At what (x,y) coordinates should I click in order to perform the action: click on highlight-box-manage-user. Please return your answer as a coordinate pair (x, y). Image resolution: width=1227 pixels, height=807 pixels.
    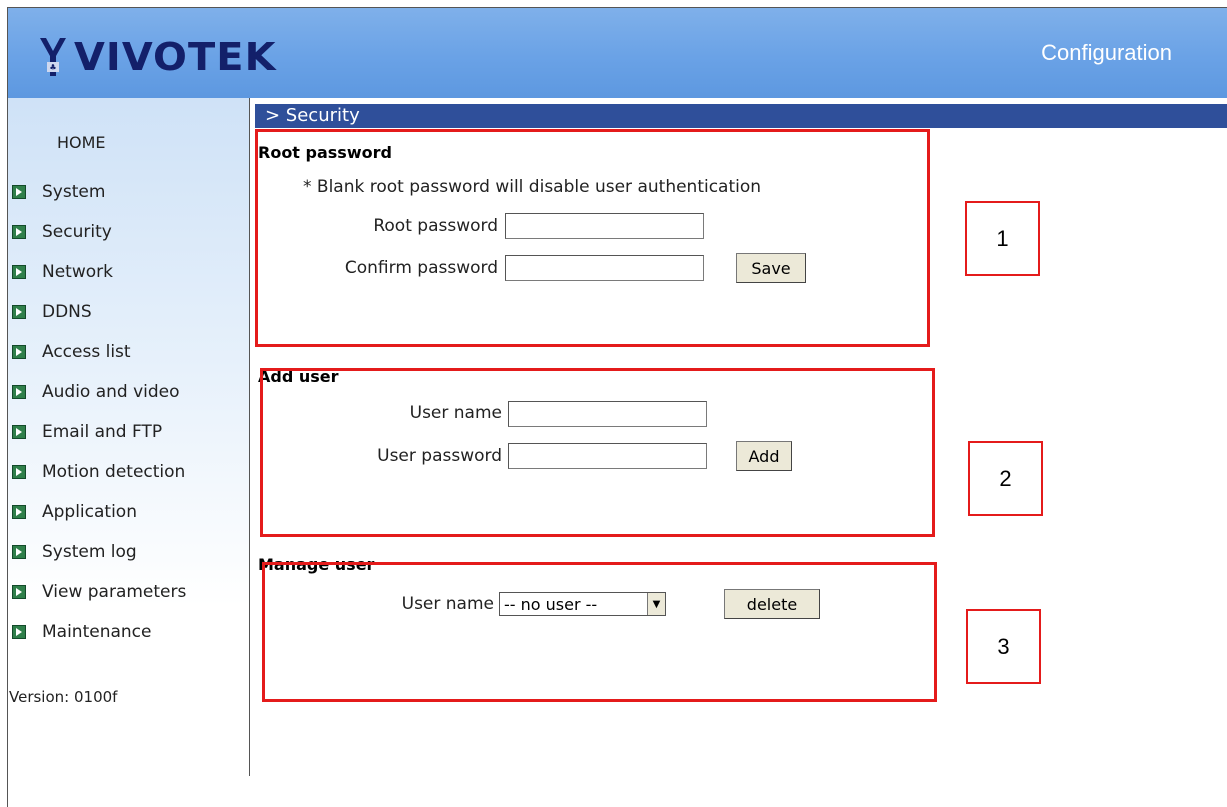
    Looking at the image, I should click on (599, 632).